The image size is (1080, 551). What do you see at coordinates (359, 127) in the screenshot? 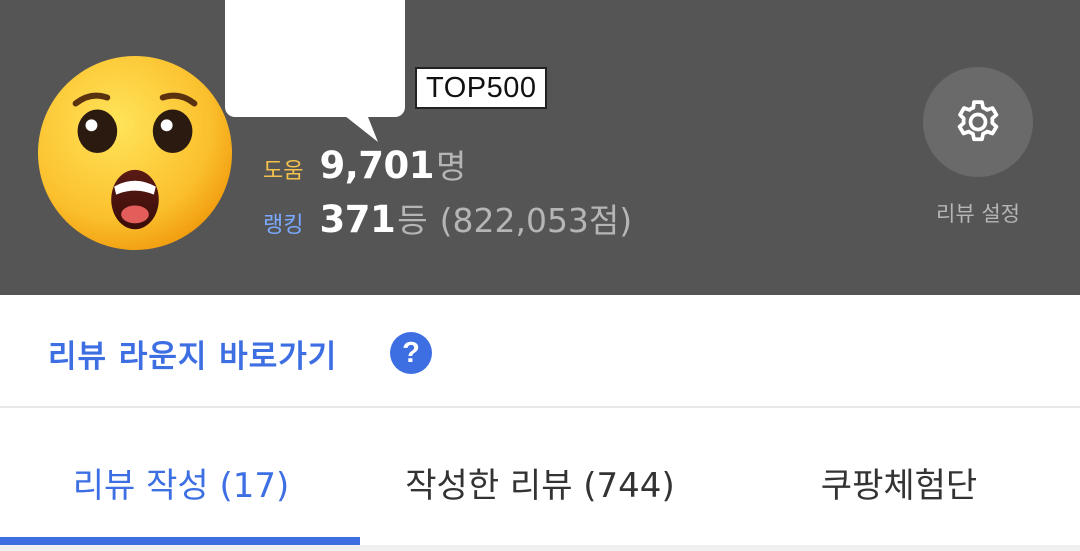
I see `speech-bubble-tail` at bounding box center [359, 127].